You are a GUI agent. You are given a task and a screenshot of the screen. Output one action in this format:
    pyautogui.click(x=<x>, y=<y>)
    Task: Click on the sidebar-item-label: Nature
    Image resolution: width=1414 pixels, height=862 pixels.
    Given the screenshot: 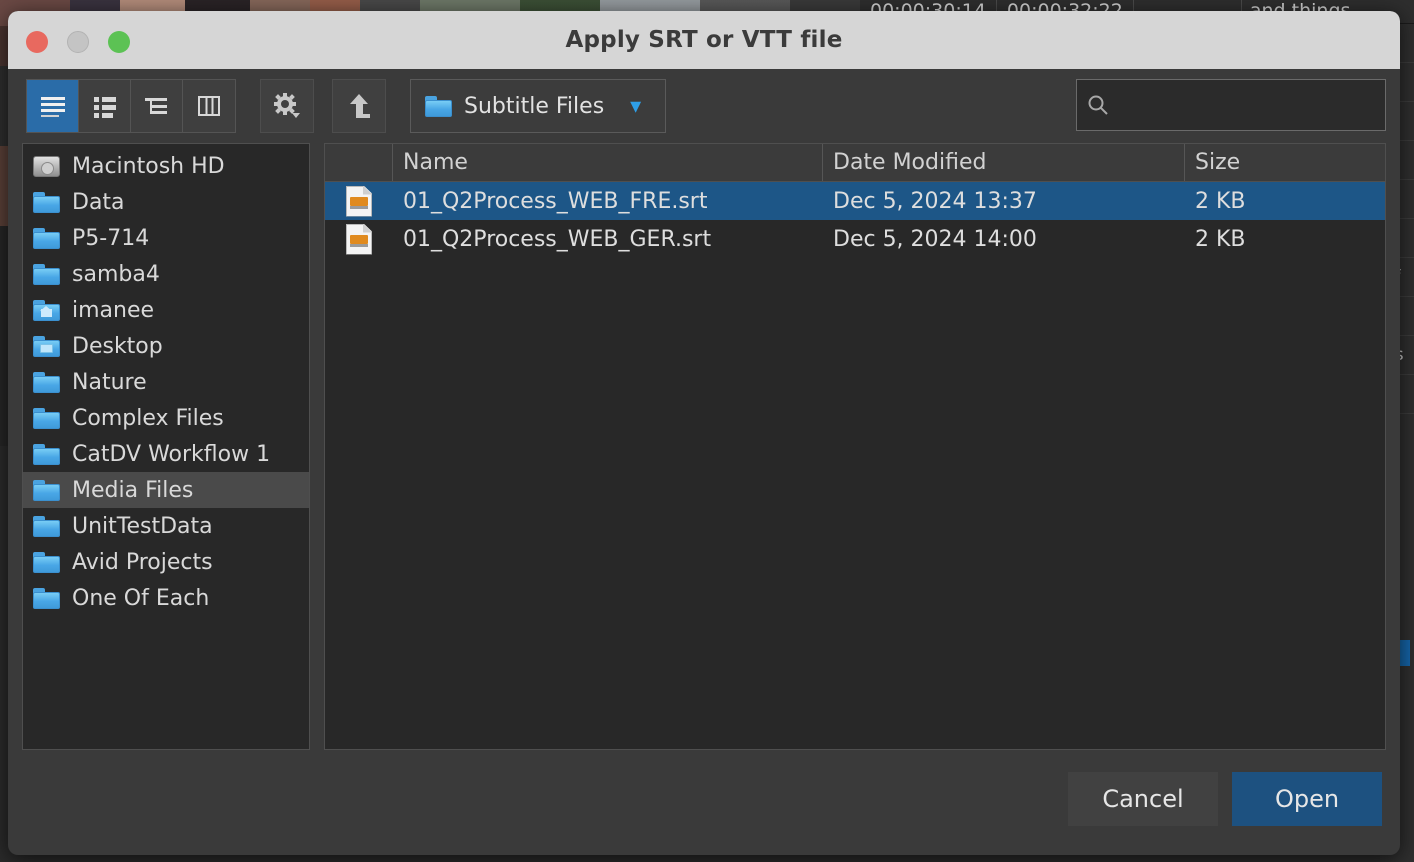 What is the action you would take?
    pyautogui.click(x=109, y=382)
    